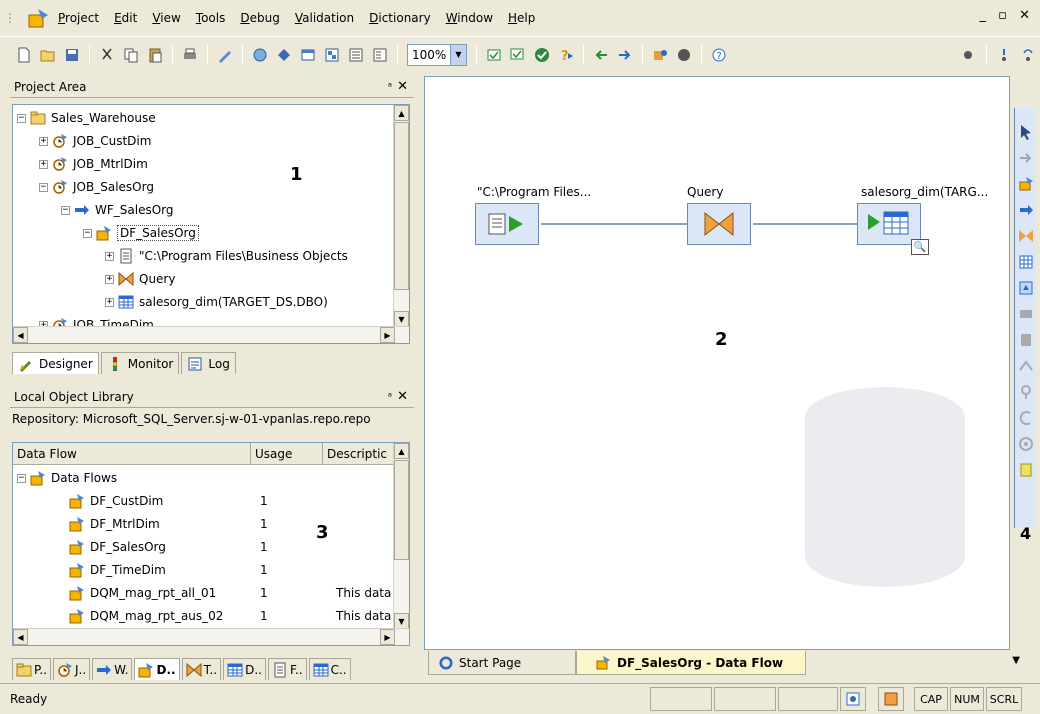 The height and width of the screenshot is (714, 1040). I want to click on job-status-icon, so click(853, 699).